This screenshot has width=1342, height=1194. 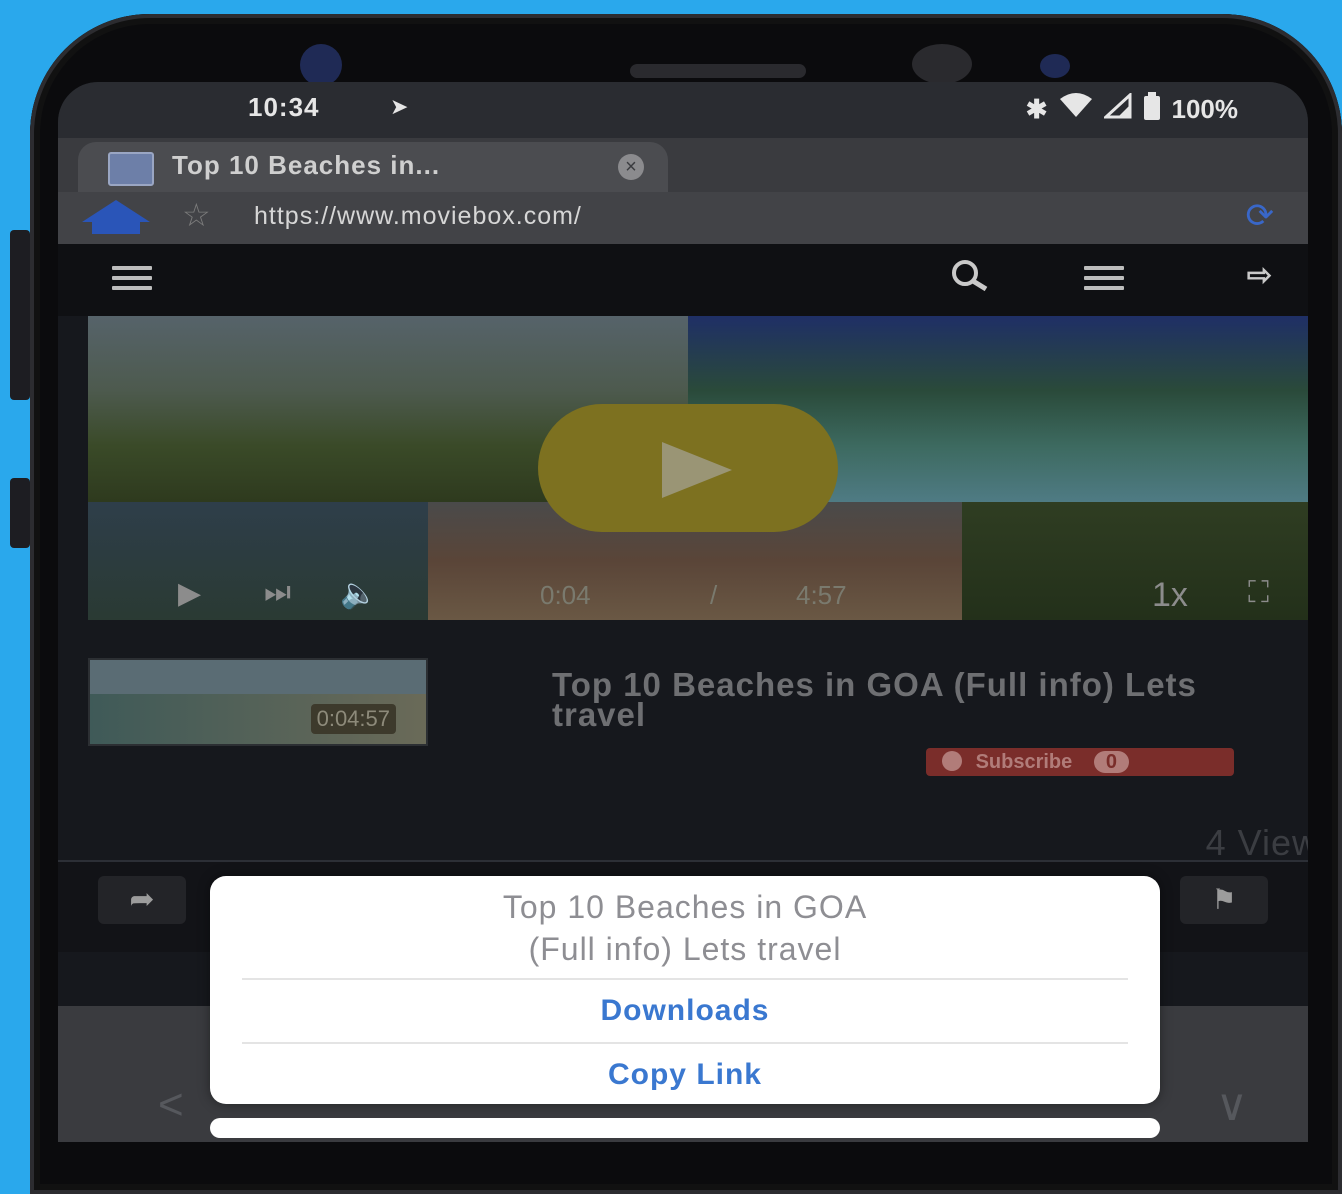 What do you see at coordinates (20, 513) in the screenshot?
I see `bixby-button` at bounding box center [20, 513].